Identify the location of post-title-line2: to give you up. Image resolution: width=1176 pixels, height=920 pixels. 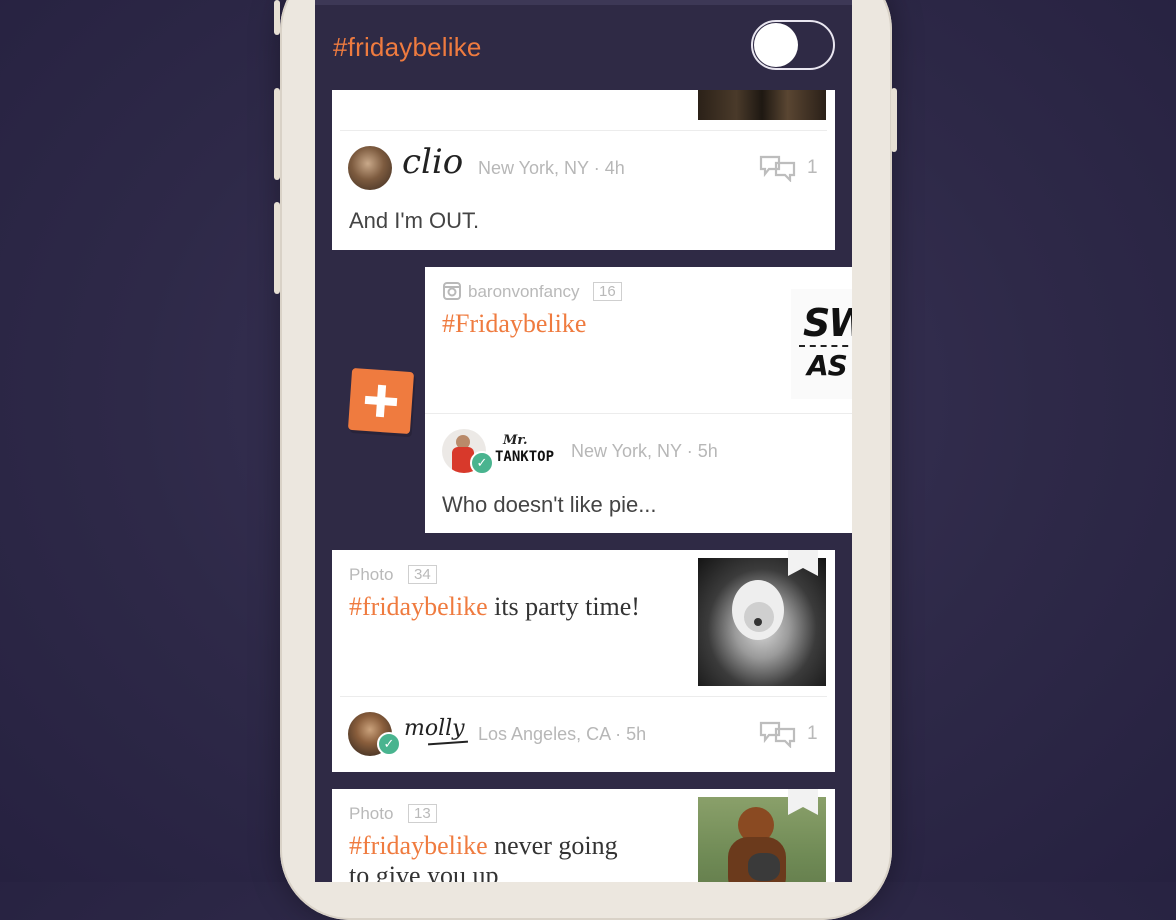
(424, 871).